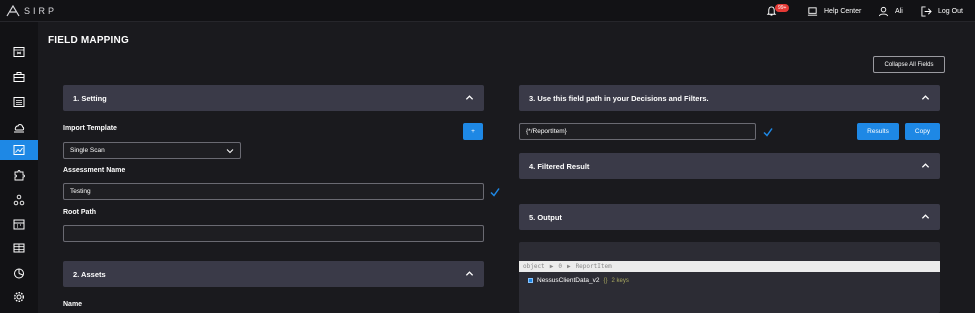 The width and height of the screenshot is (975, 313). I want to click on logo-text: SIRP, so click(41, 11).